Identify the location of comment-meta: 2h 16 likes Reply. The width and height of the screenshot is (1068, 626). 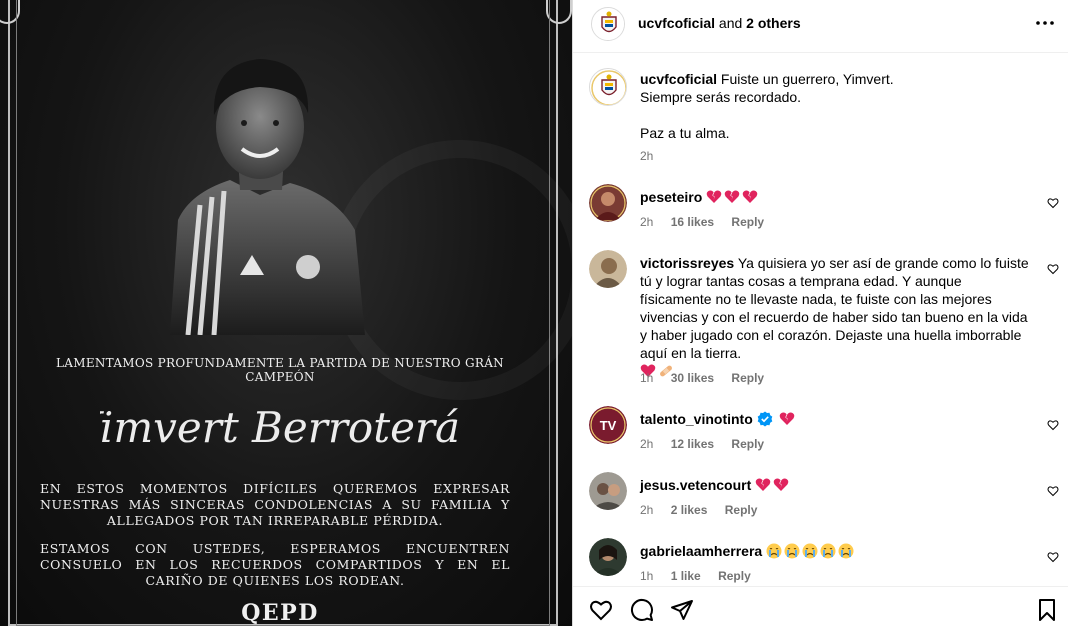
(709, 222).